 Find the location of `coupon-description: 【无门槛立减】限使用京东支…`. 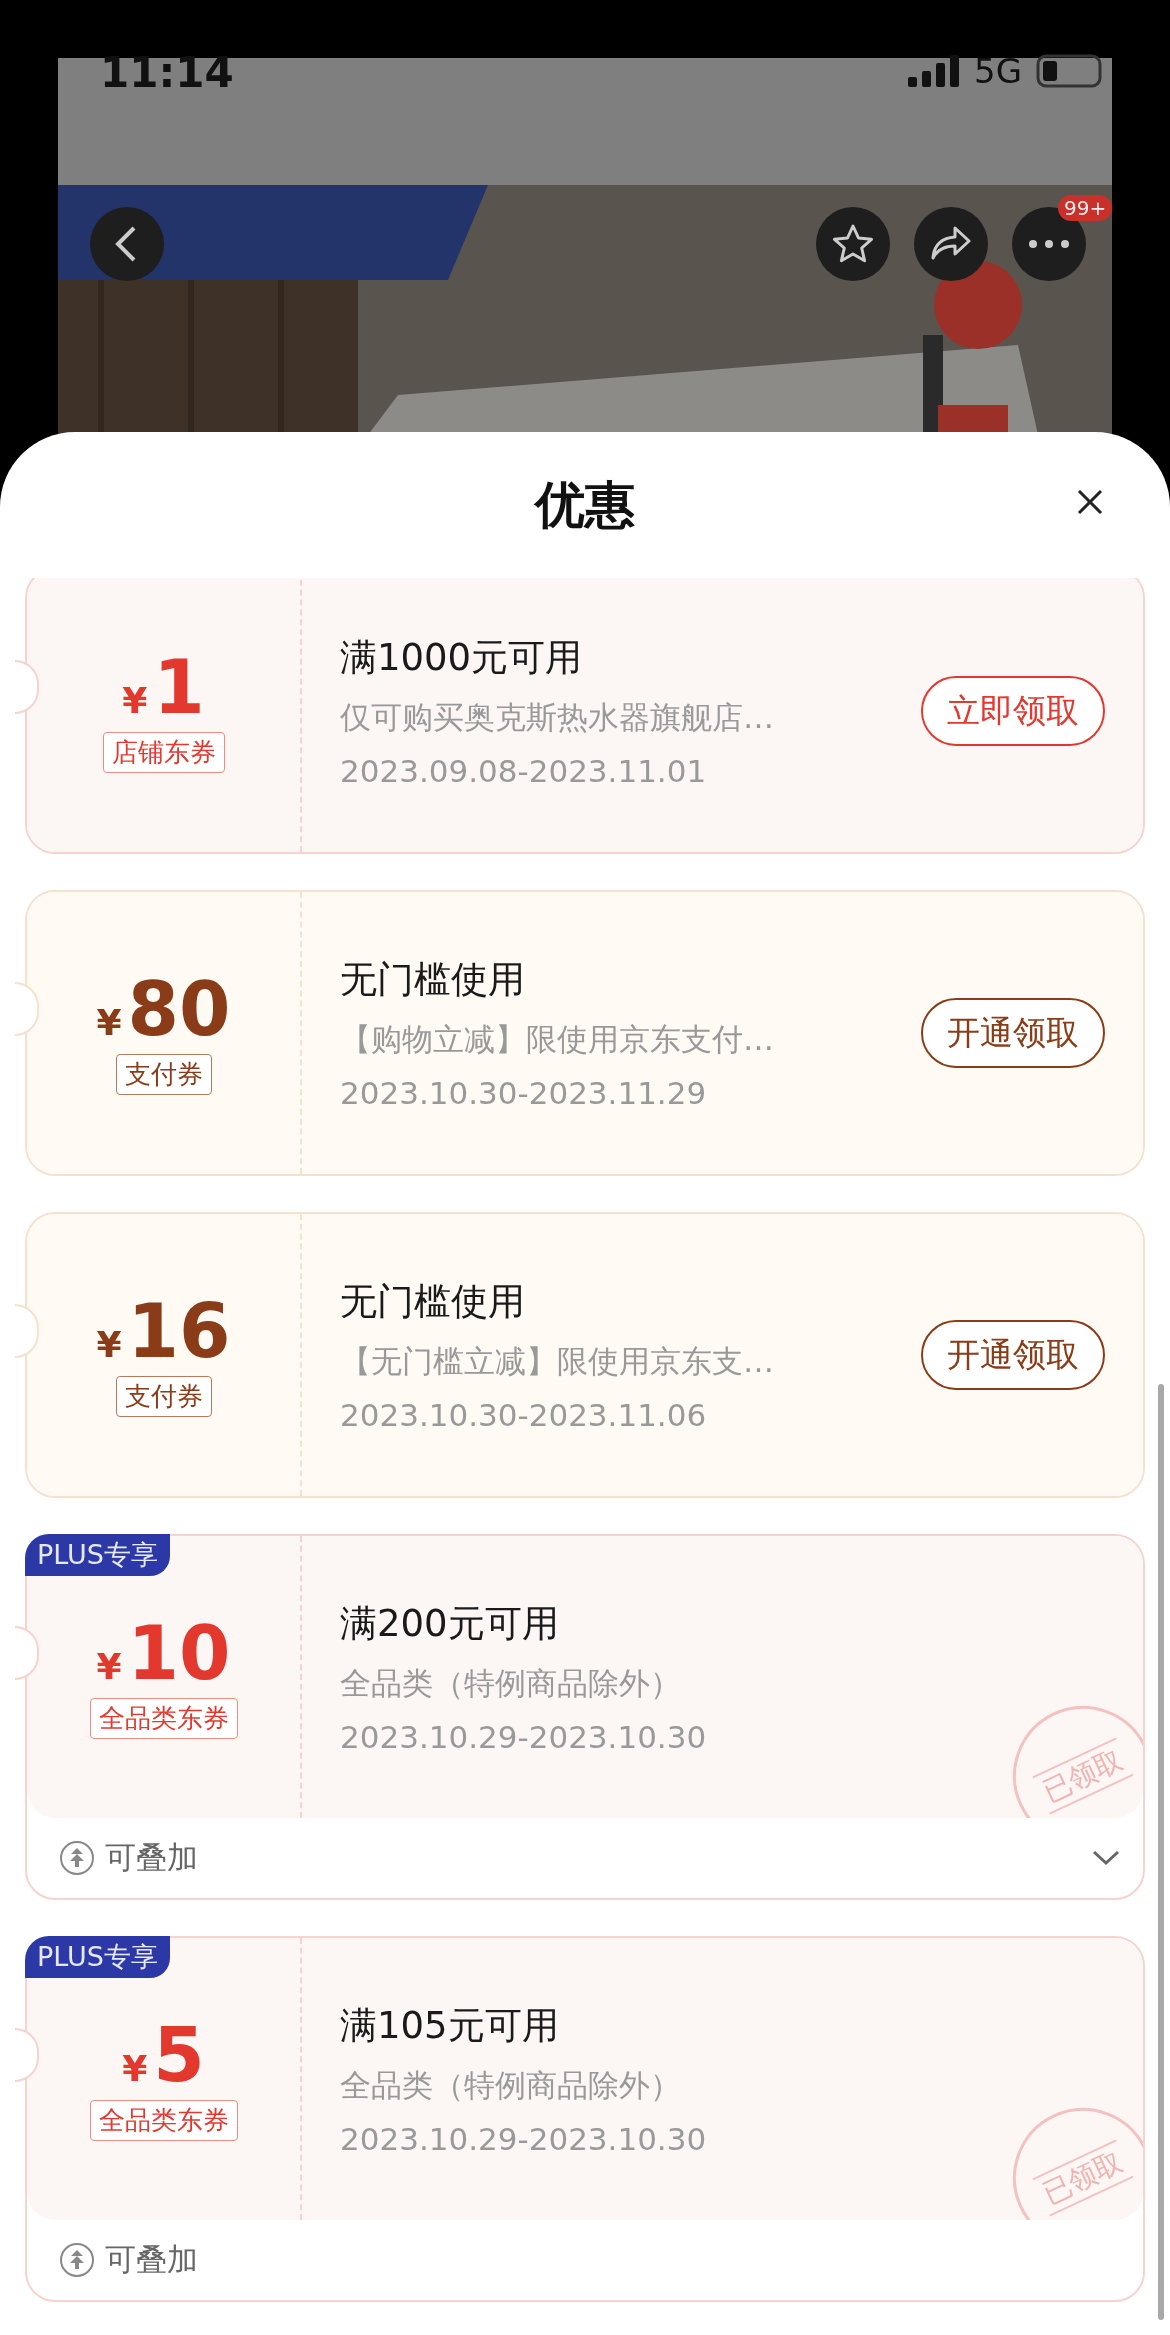

coupon-description: 【无门槛立减】限使用京东支… is located at coordinates (557, 1361).